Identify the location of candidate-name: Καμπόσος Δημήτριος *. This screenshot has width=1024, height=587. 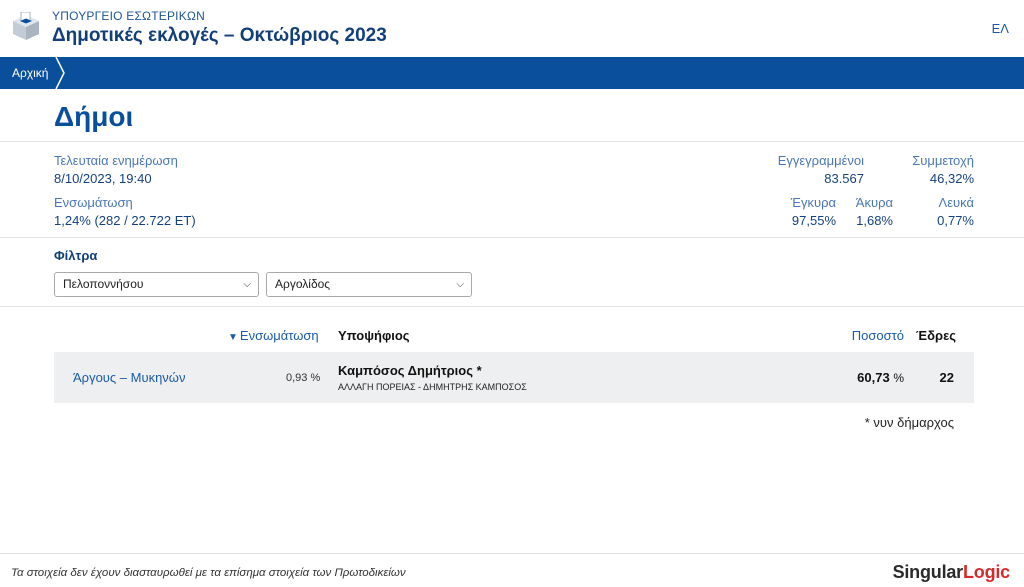
(410, 370).